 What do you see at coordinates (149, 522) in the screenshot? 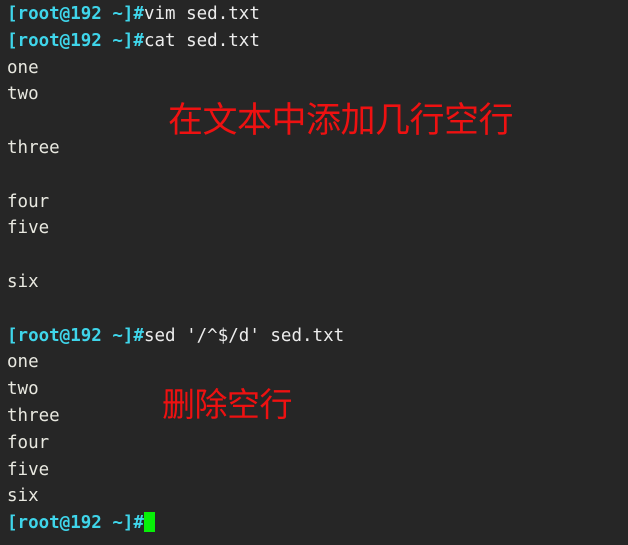
I see `text-cursor` at bounding box center [149, 522].